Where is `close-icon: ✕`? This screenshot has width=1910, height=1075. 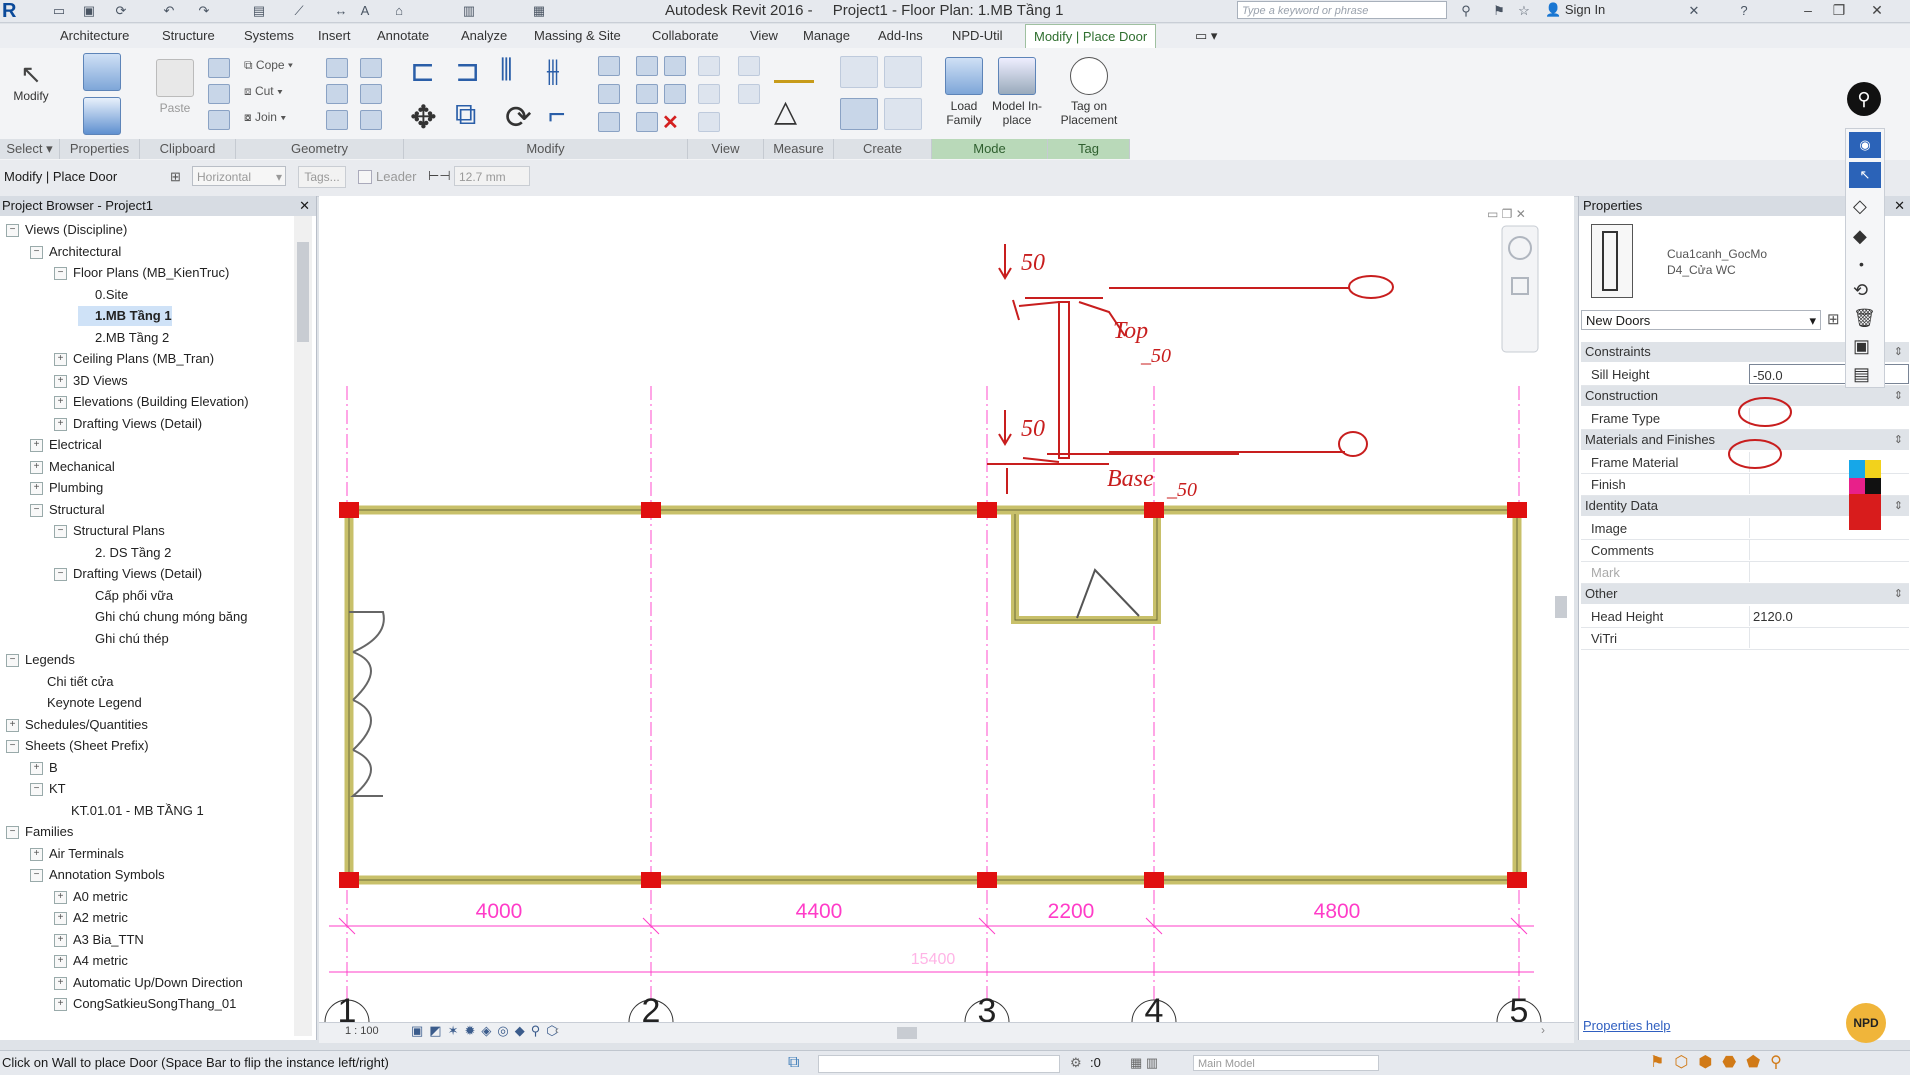
close-icon: ✕ is located at coordinates (304, 206).